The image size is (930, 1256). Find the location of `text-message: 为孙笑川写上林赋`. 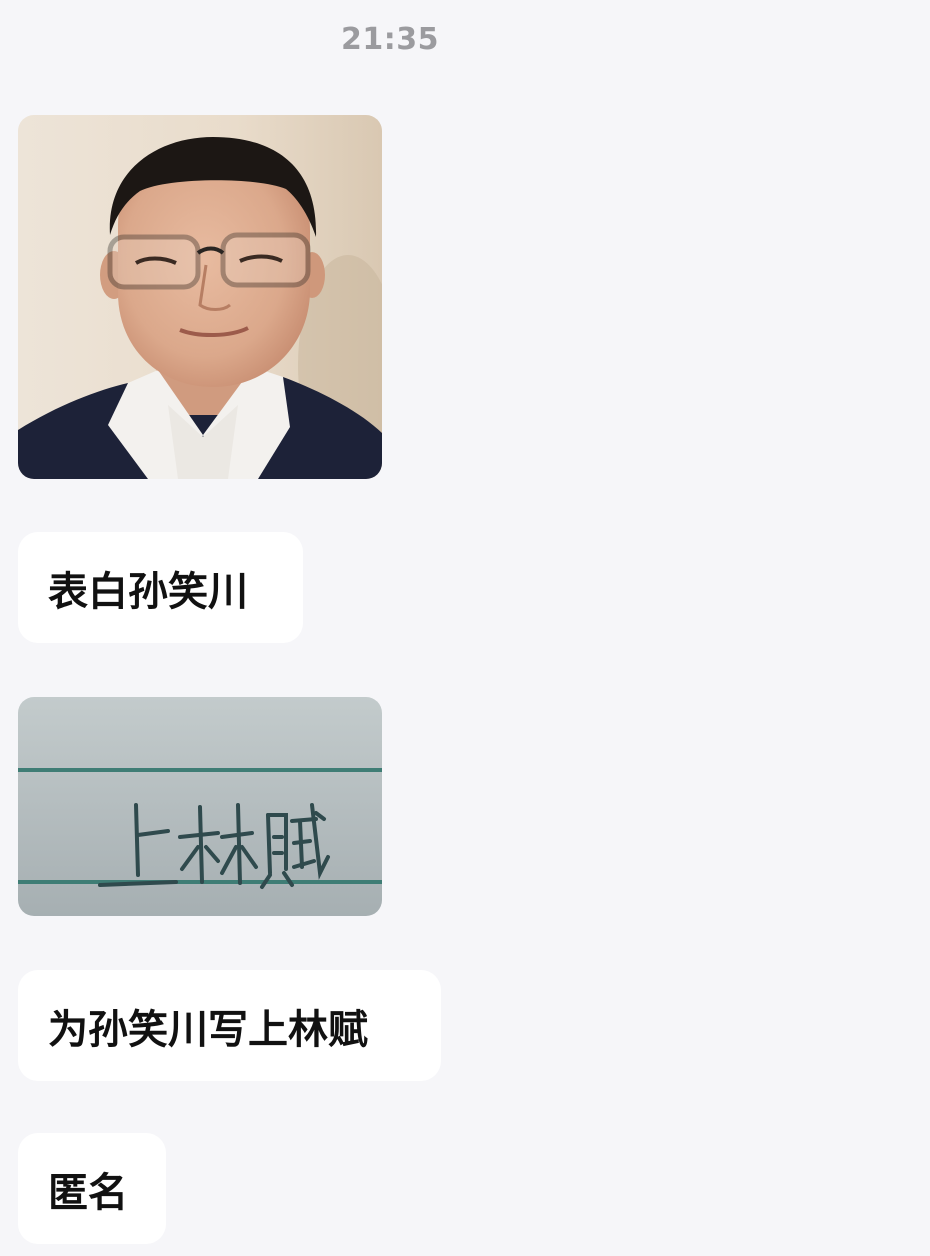

text-message: 为孙笑川写上林赋 is located at coordinates (229, 1025).